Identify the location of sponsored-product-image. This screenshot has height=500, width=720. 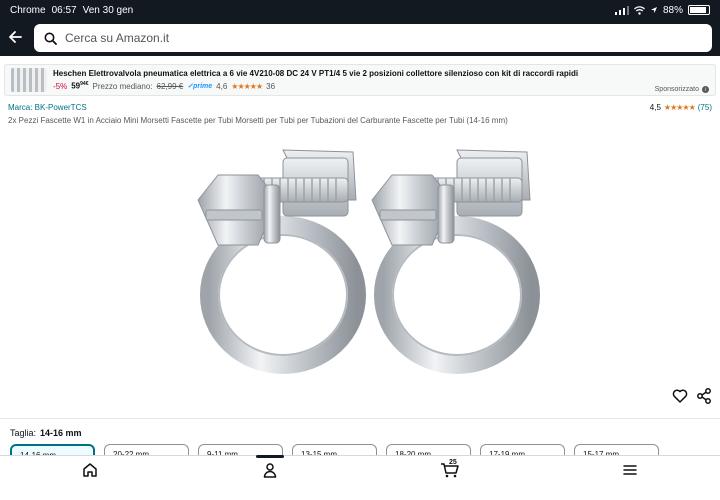
(29, 80).